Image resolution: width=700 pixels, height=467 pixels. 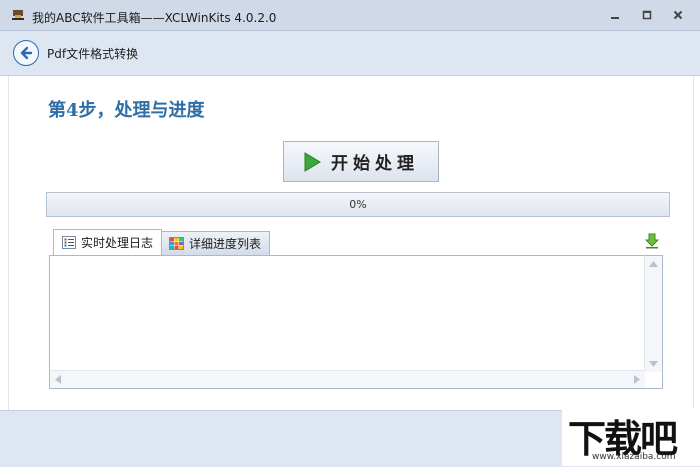 I want to click on close-button, so click(x=678, y=15).